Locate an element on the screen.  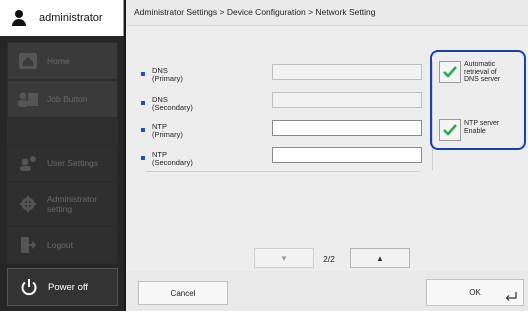
ntp-enable-checkbox is located at coordinates (450, 130).